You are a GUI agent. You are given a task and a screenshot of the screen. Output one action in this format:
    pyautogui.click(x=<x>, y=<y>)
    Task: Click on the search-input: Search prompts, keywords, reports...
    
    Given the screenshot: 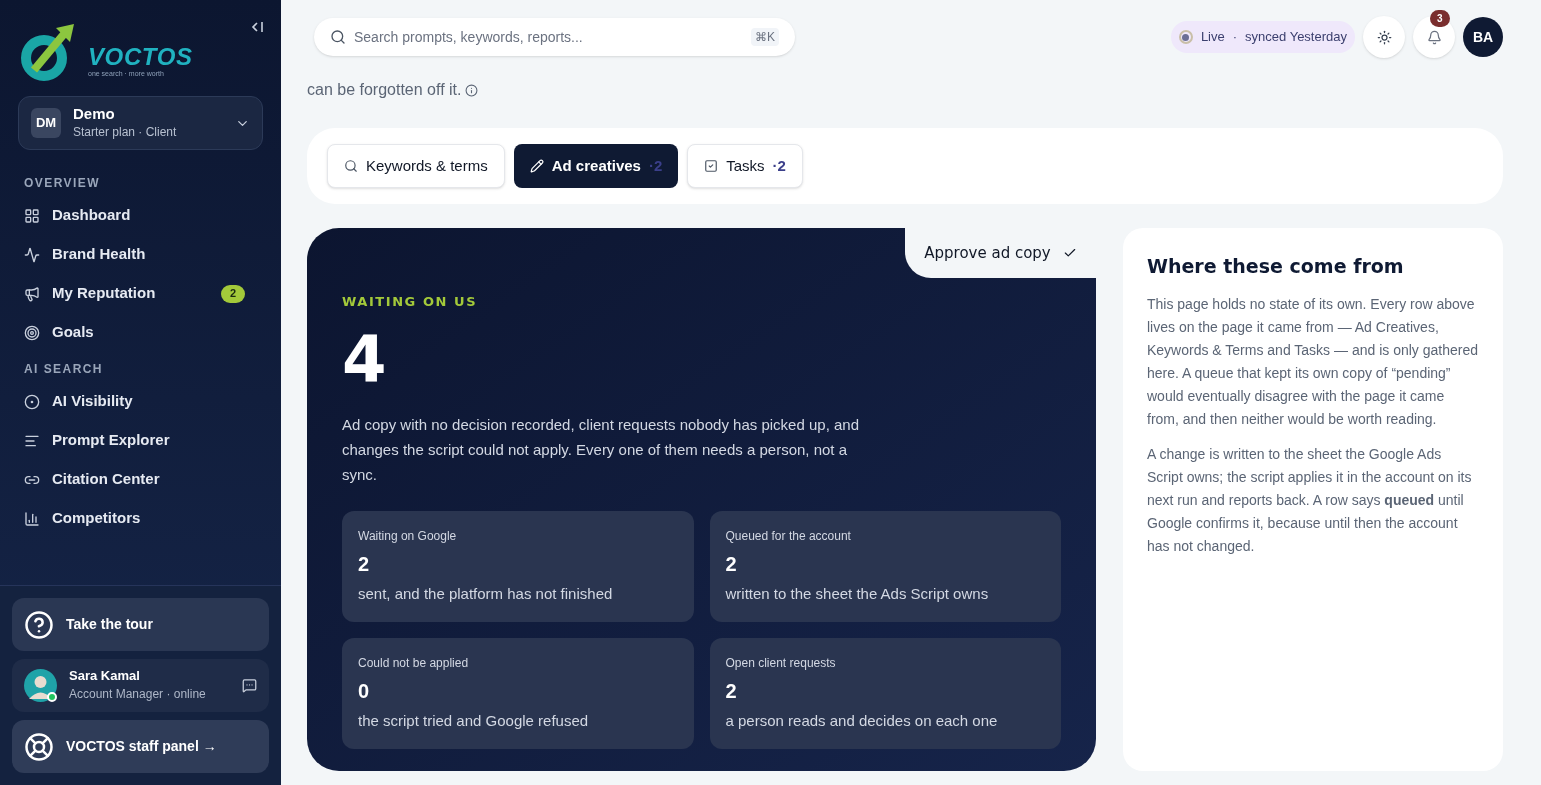 What is the action you would take?
    pyautogui.click(x=548, y=37)
    